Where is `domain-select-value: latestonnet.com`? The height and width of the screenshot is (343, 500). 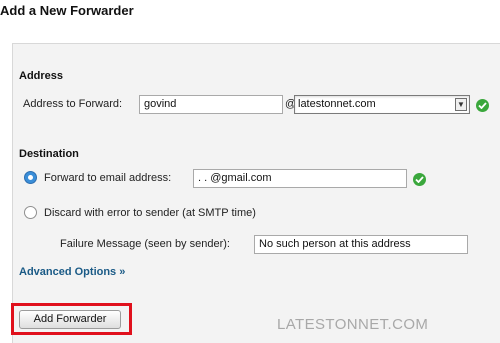
domain-select-value: latestonnet.com is located at coordinates (337, 104).